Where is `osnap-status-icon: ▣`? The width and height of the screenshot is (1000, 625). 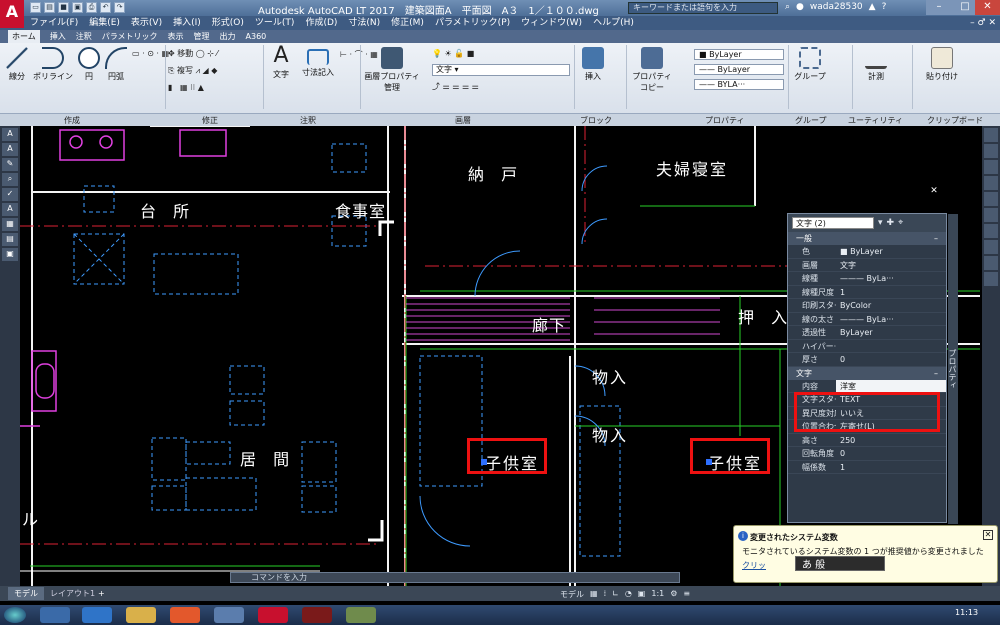 osnap-status-icon: ▣ is located at coordinates (642, 594).